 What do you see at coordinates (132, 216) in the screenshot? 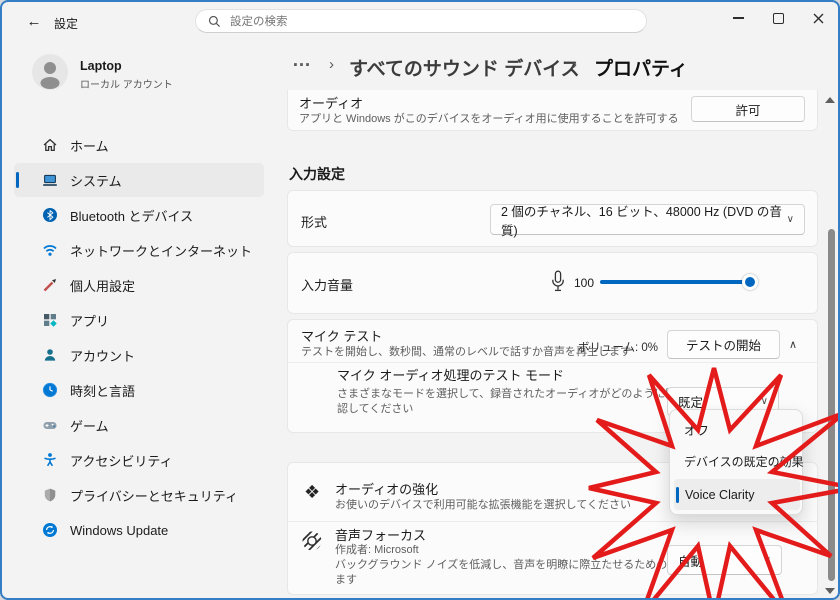
I see `sidebar-item-label: Bluetooth とデバイス` at bounding box center [132, 216].